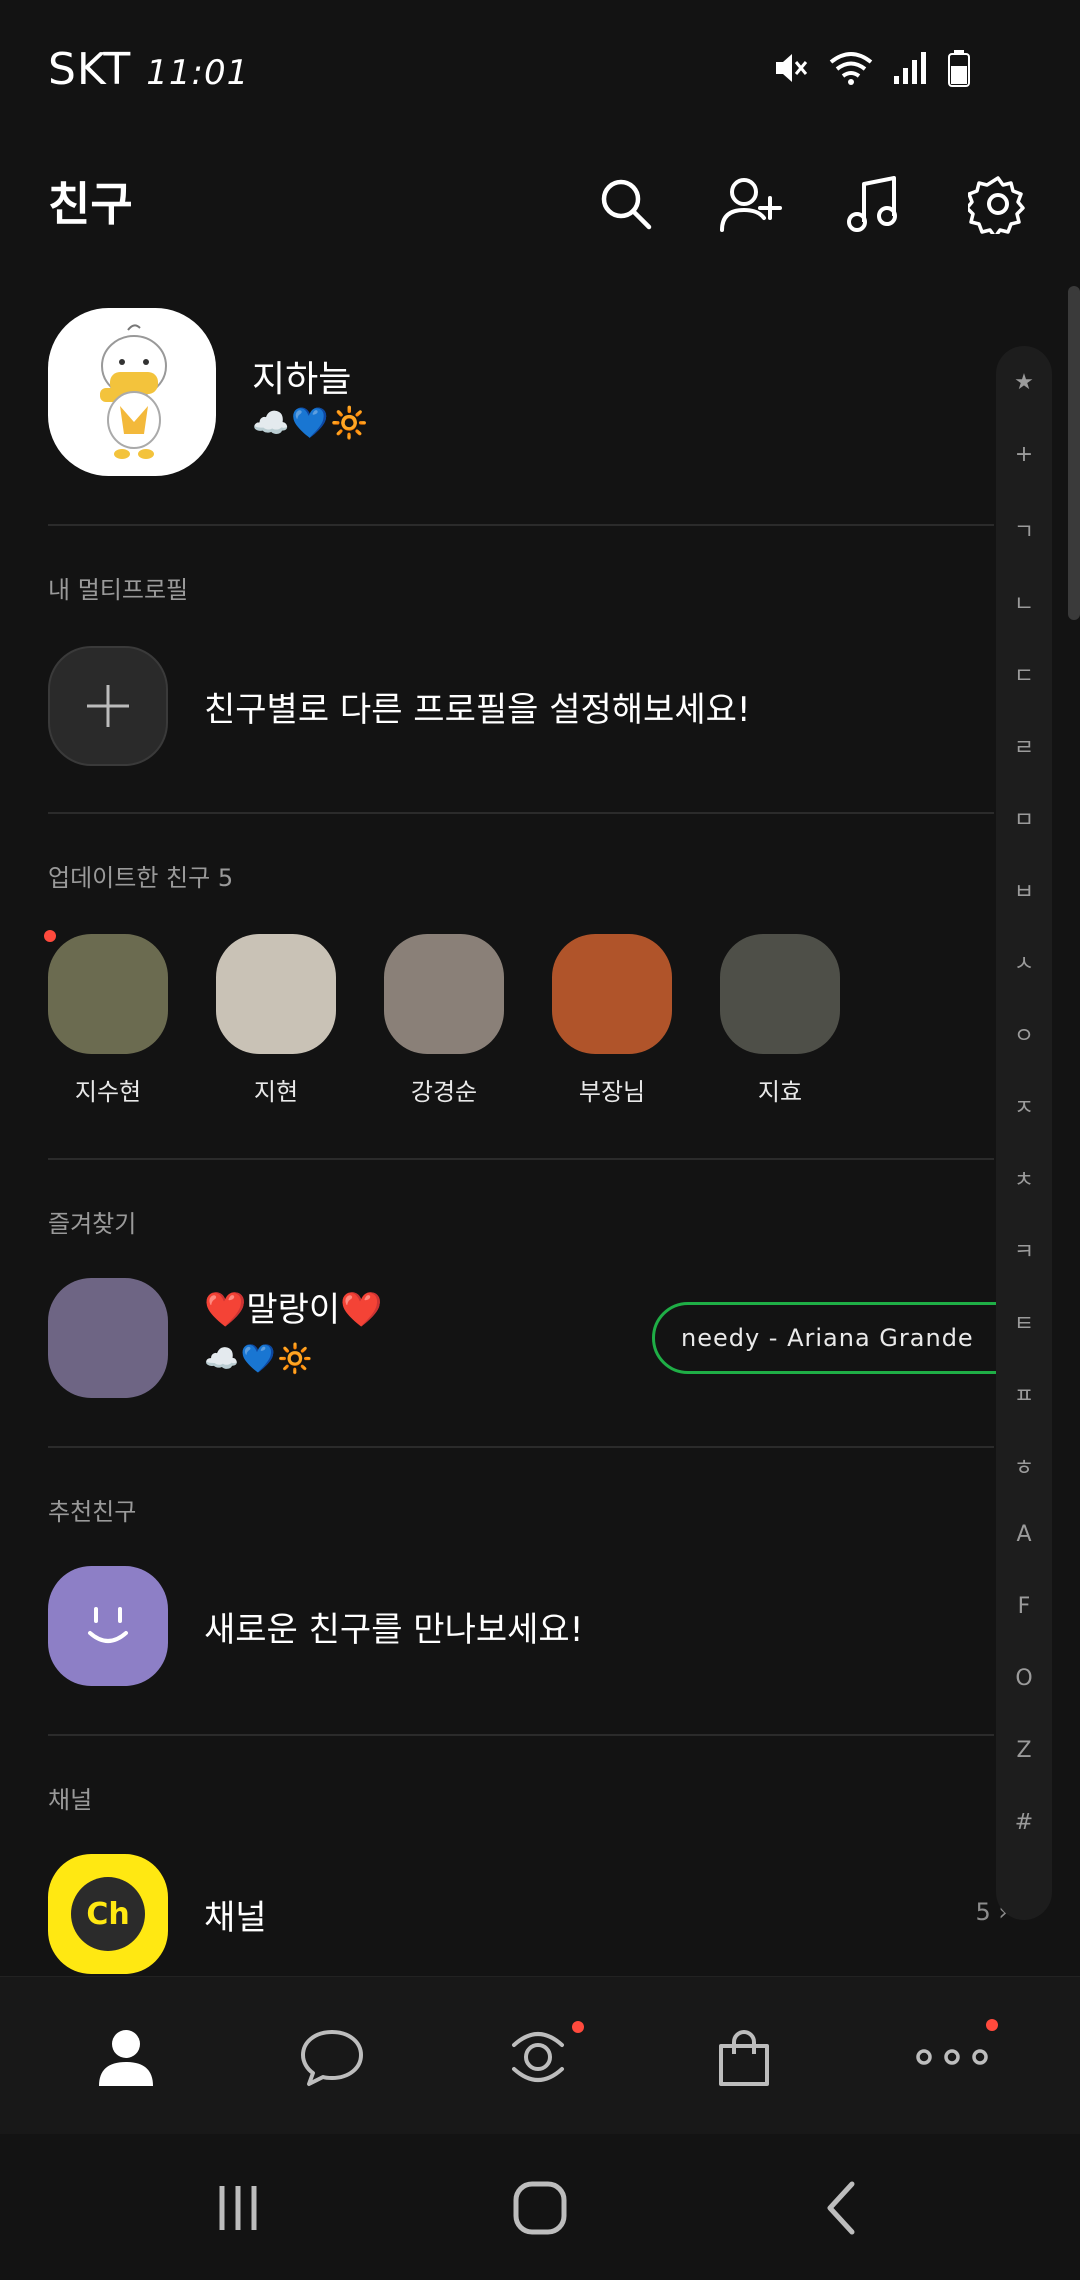  What do you see at coordinates (1024, 1106) in the screenshot?
I see `index-letter: ㅈ` at bounding box center [1024, 1106].